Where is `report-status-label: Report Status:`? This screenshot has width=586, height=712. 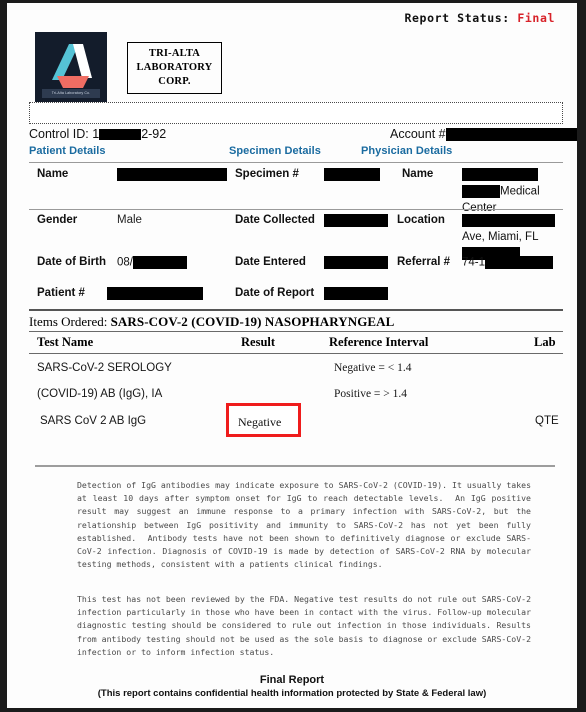 report-status-label: Report Status: is located at coordinates (457, 18).